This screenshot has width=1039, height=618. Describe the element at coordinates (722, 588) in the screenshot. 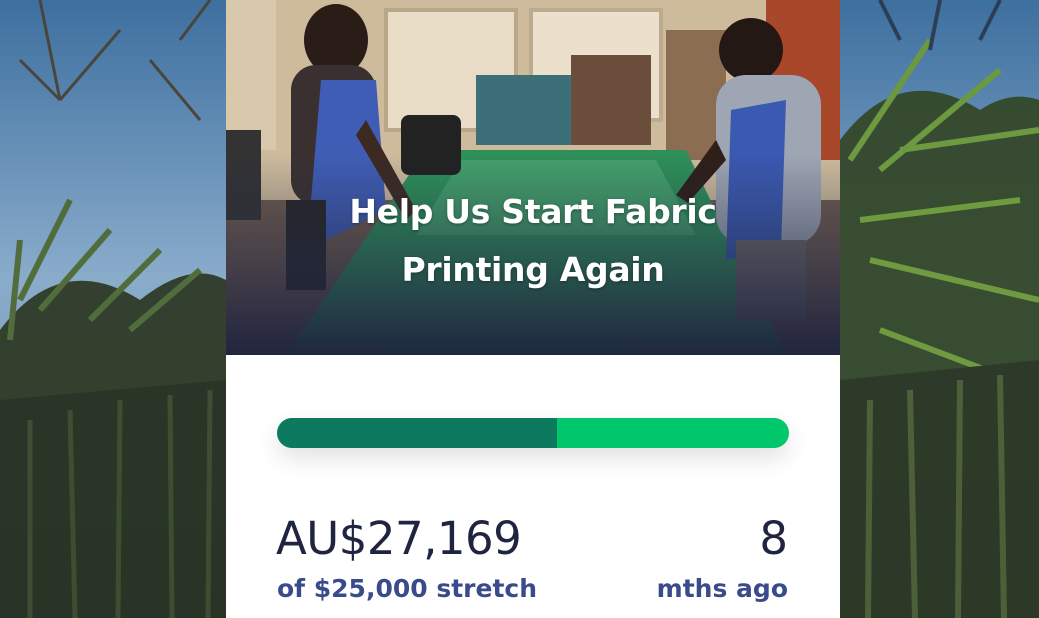

I see `time-ago-unit: mths ago` at that location.